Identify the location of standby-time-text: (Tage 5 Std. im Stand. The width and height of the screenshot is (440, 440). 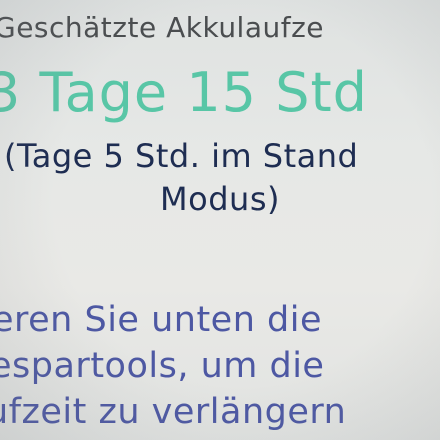
(181, 156).